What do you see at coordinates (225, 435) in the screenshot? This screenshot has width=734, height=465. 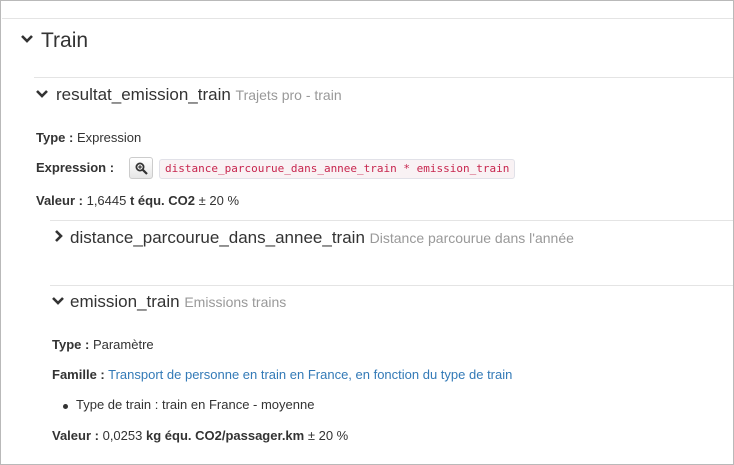 I see `valeur-unit: kg équ. CO2/passager.km` at bounding box center [225, 435].